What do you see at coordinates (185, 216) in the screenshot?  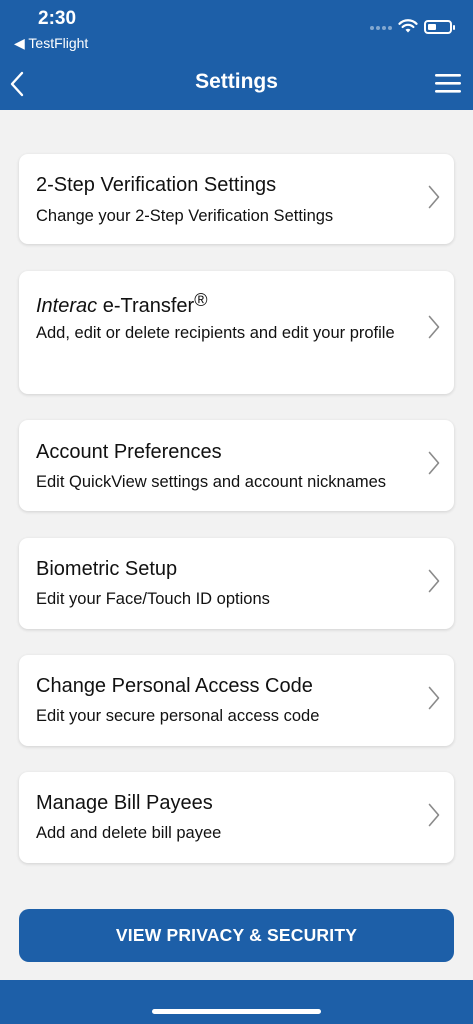 I see `settings-item-subtitle: Change your 2-Step Verification Settings` at bounding box center [185, 216].